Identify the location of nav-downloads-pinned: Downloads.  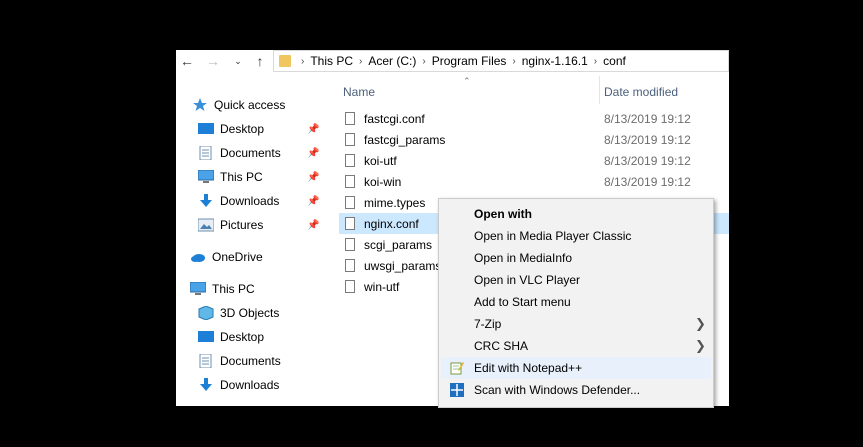
(238, 201).